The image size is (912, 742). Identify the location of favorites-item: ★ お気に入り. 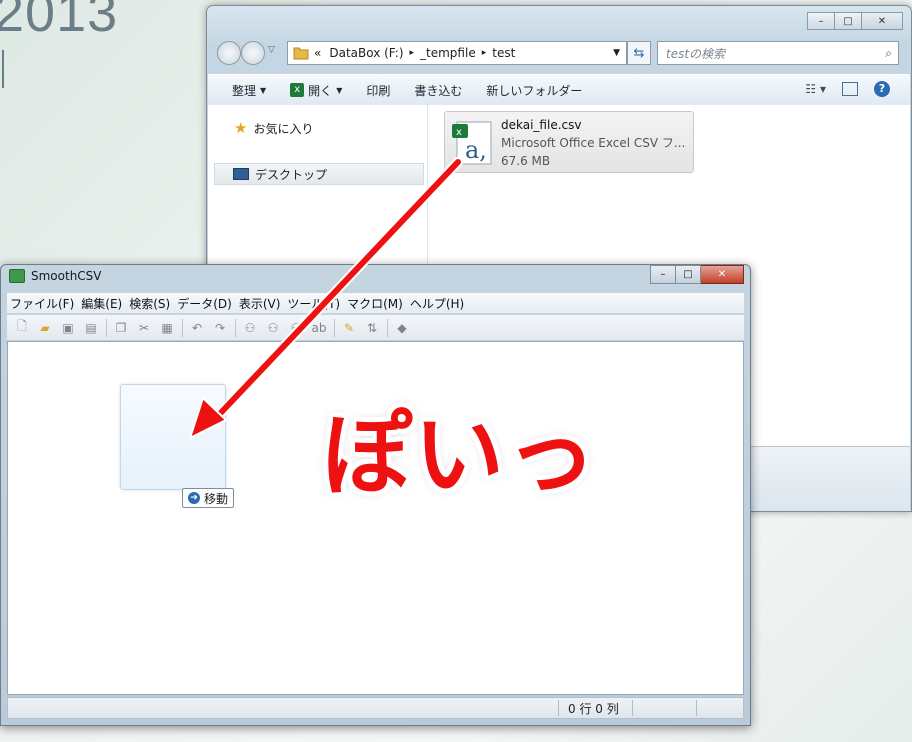
(273, 128).